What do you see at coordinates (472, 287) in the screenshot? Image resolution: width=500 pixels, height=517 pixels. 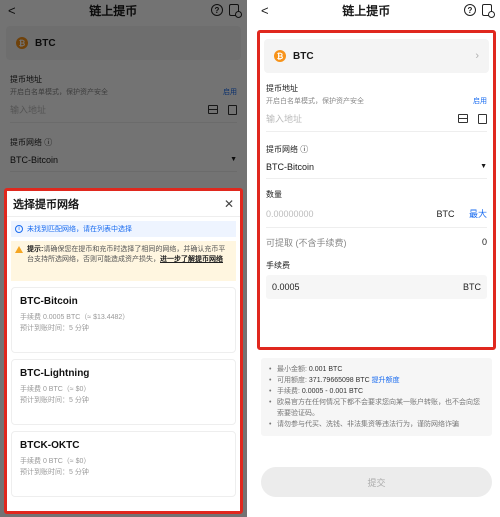 I see `fee-unit: BTC` at bounding box center [472, 287].